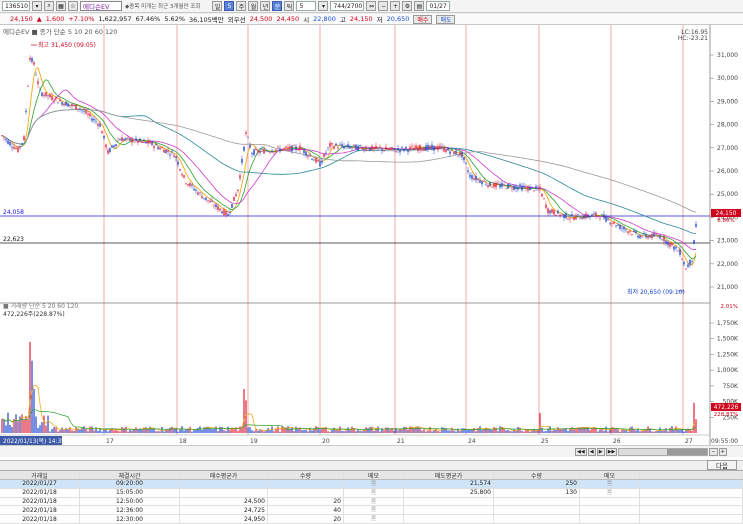  Describe the element at coordinates (383, 6) in the screenshot. I see `zoom-out-button: −` at that location.